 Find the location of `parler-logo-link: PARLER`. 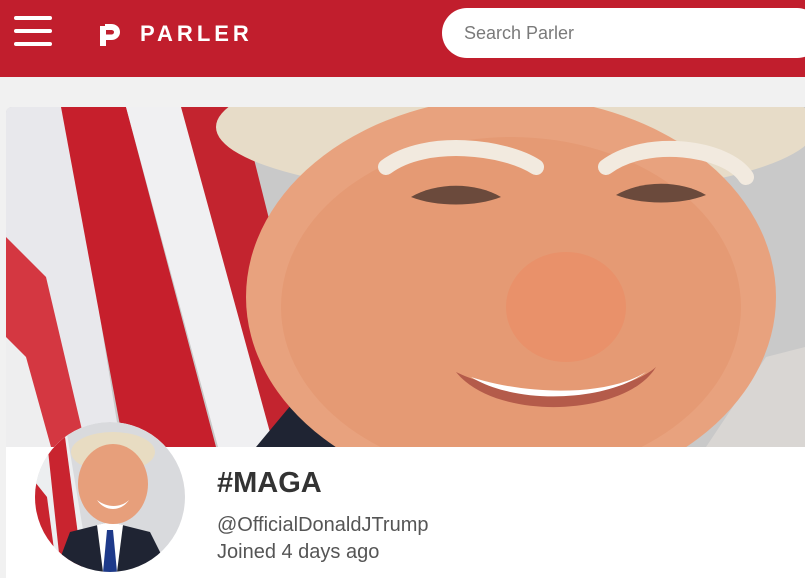

parler-logo-link: PARLER is located at coordinates (174, 34).